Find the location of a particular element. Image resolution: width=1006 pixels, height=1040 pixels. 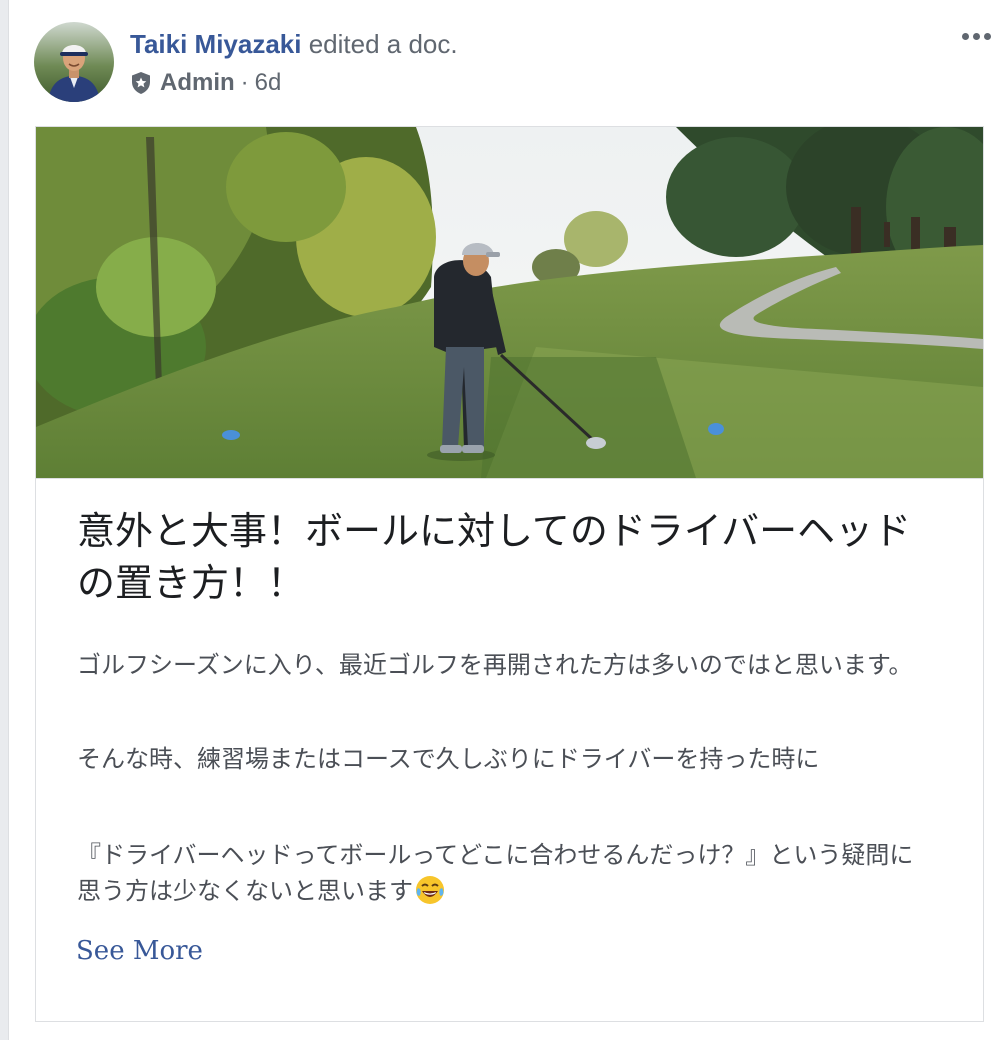

shield-icon is located at coordinates (141, 83).